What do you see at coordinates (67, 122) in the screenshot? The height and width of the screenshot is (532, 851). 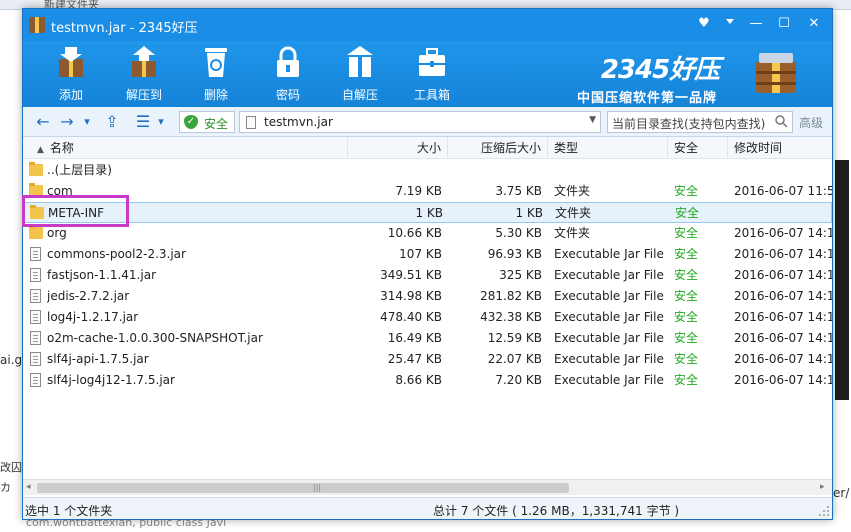 I see `forward-button: →` at bounding box center [67, 122].